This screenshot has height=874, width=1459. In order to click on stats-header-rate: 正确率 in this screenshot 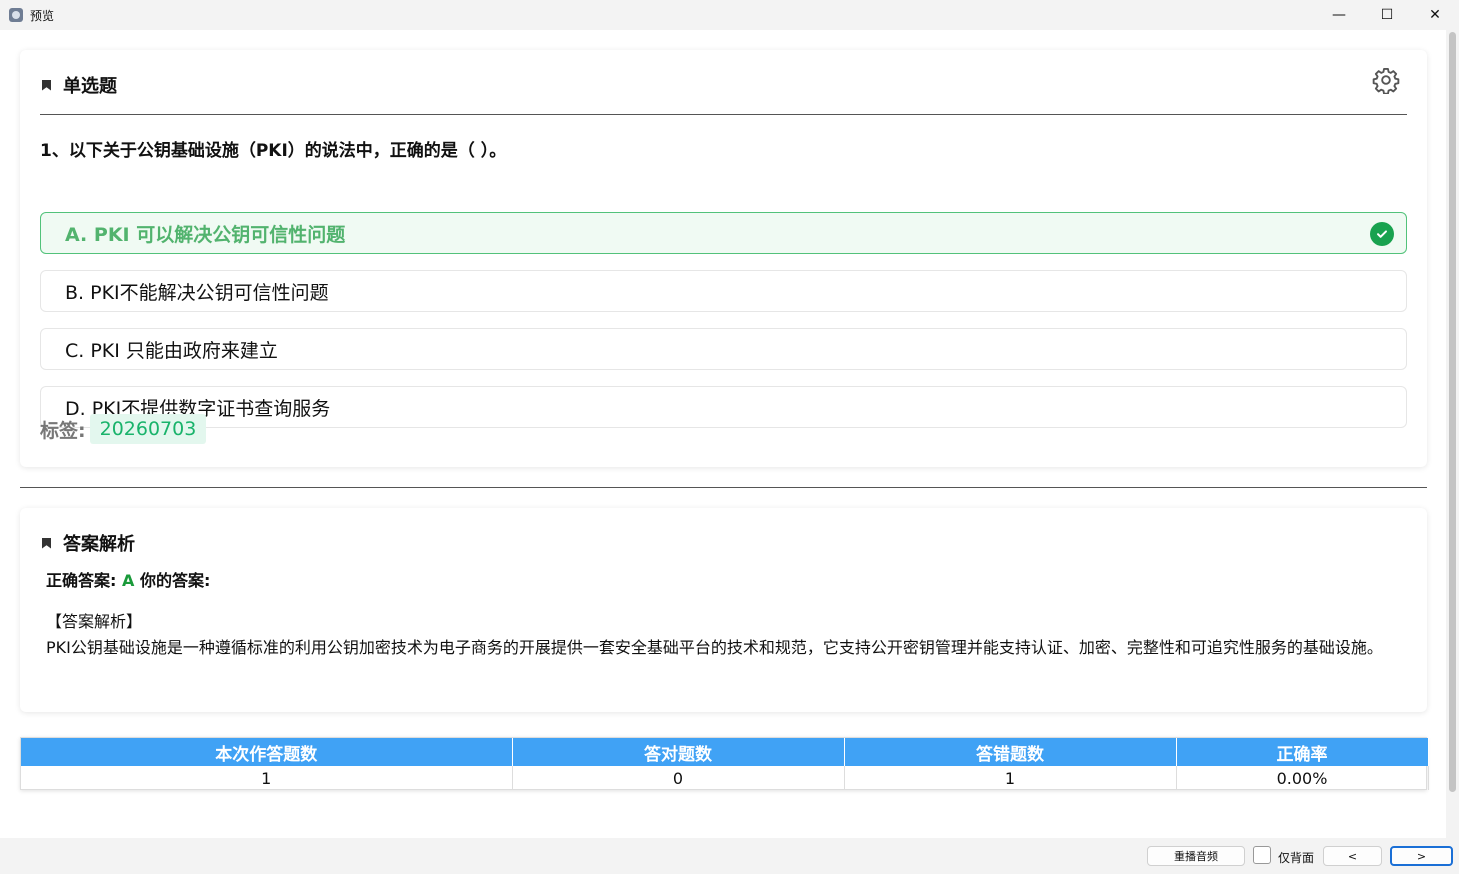, I will do `click(1302, 752)`.